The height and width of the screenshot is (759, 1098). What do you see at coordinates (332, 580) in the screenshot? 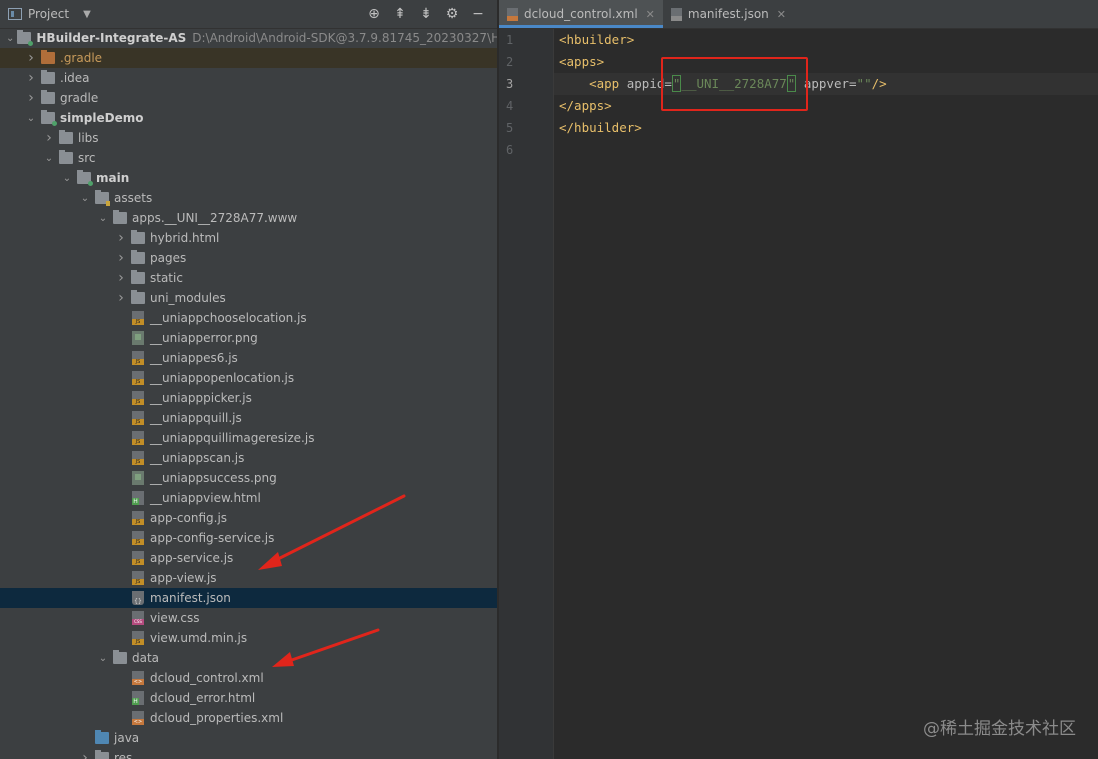
I see `annotation-arrows` at bounding box center [332, 580].